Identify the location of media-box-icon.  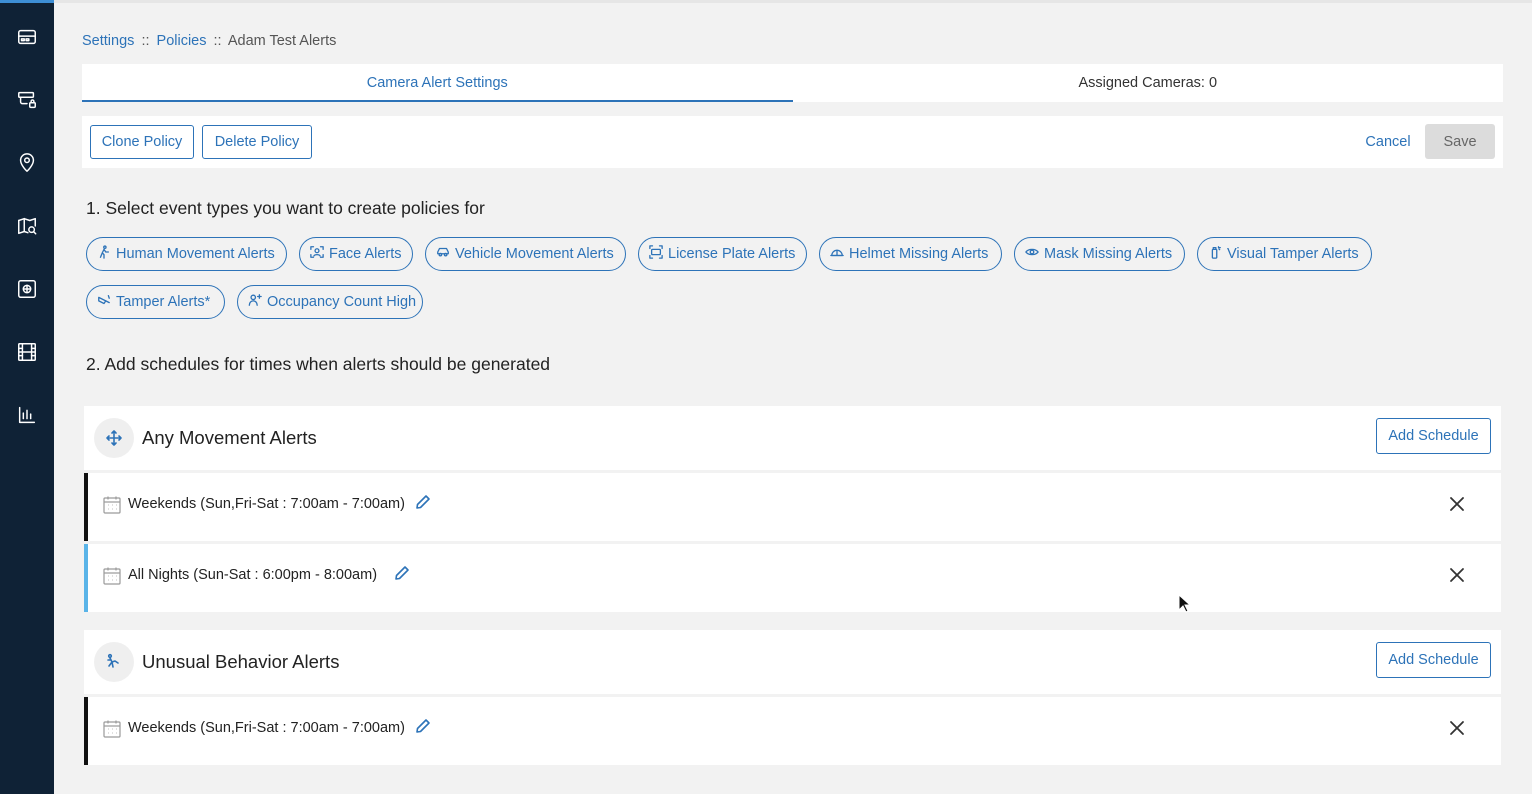
(27, 289).